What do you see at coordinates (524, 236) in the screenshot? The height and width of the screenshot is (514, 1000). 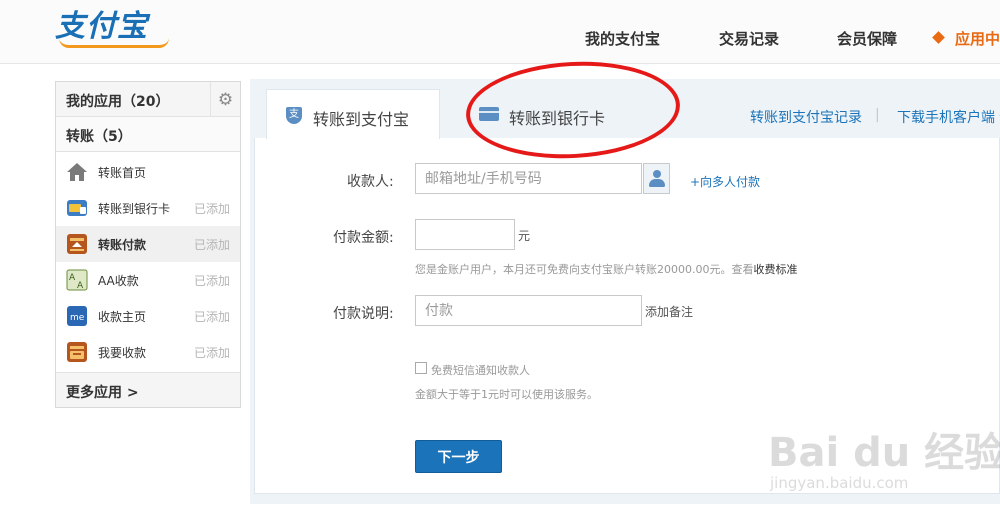 I see `amount-unit: 元` at bounding box center [524, 236].